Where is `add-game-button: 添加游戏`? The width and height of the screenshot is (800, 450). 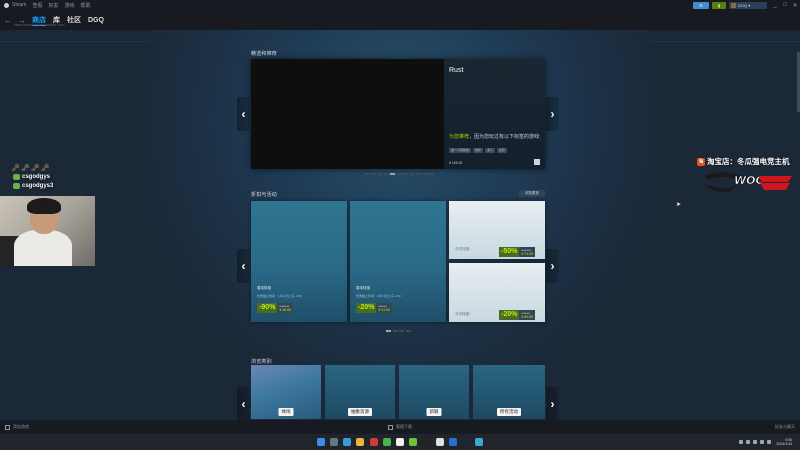
add-game-button: 添加游戏 is located at coordinates (17, 427).